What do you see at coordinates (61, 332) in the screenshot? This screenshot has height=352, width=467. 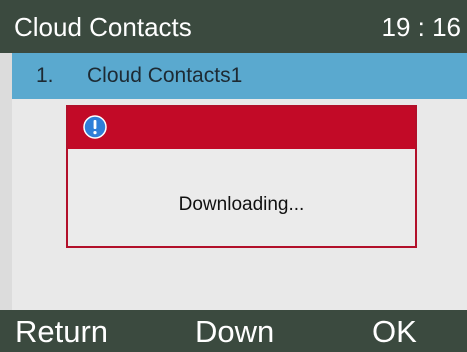 I see `return-softkey: Return` at bounding box center [61, 332].